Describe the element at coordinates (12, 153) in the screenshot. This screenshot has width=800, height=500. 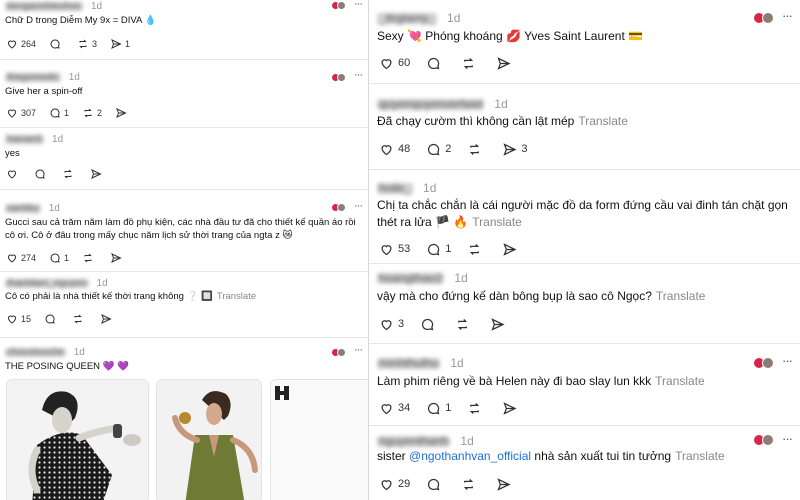
I see `post-text: yes` at that location.